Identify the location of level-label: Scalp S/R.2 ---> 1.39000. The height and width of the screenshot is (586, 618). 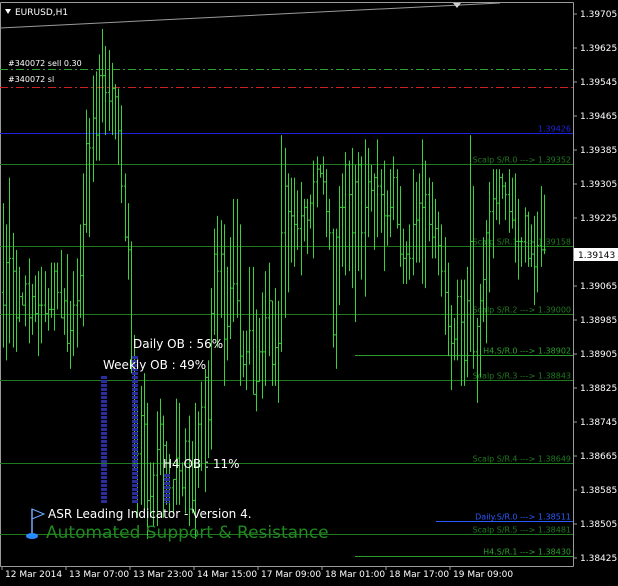
(522, 310).